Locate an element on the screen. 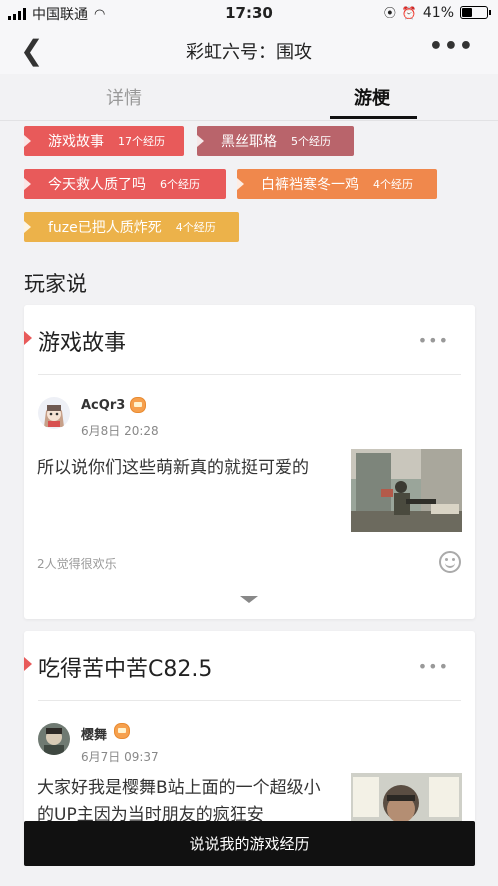  likes-count: 2人觉得很欢乐 is located at coordinates (77, 564).